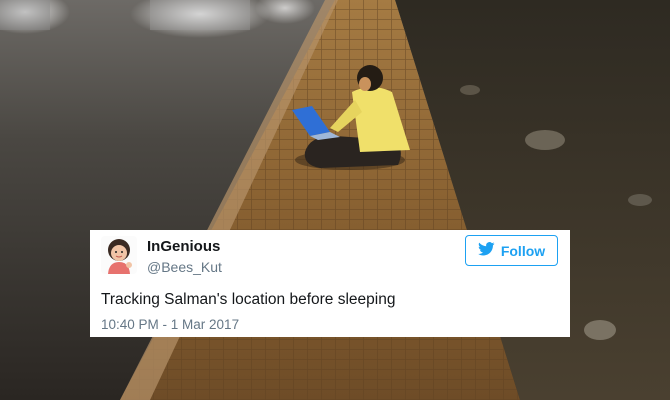 Image resolution: width=670 pixels, height=400 pixels. What do you see at coordinates (184, 267) in the screenshot?
I see `user-handle: @Bees_Kut` at bounding box center [184, 267].